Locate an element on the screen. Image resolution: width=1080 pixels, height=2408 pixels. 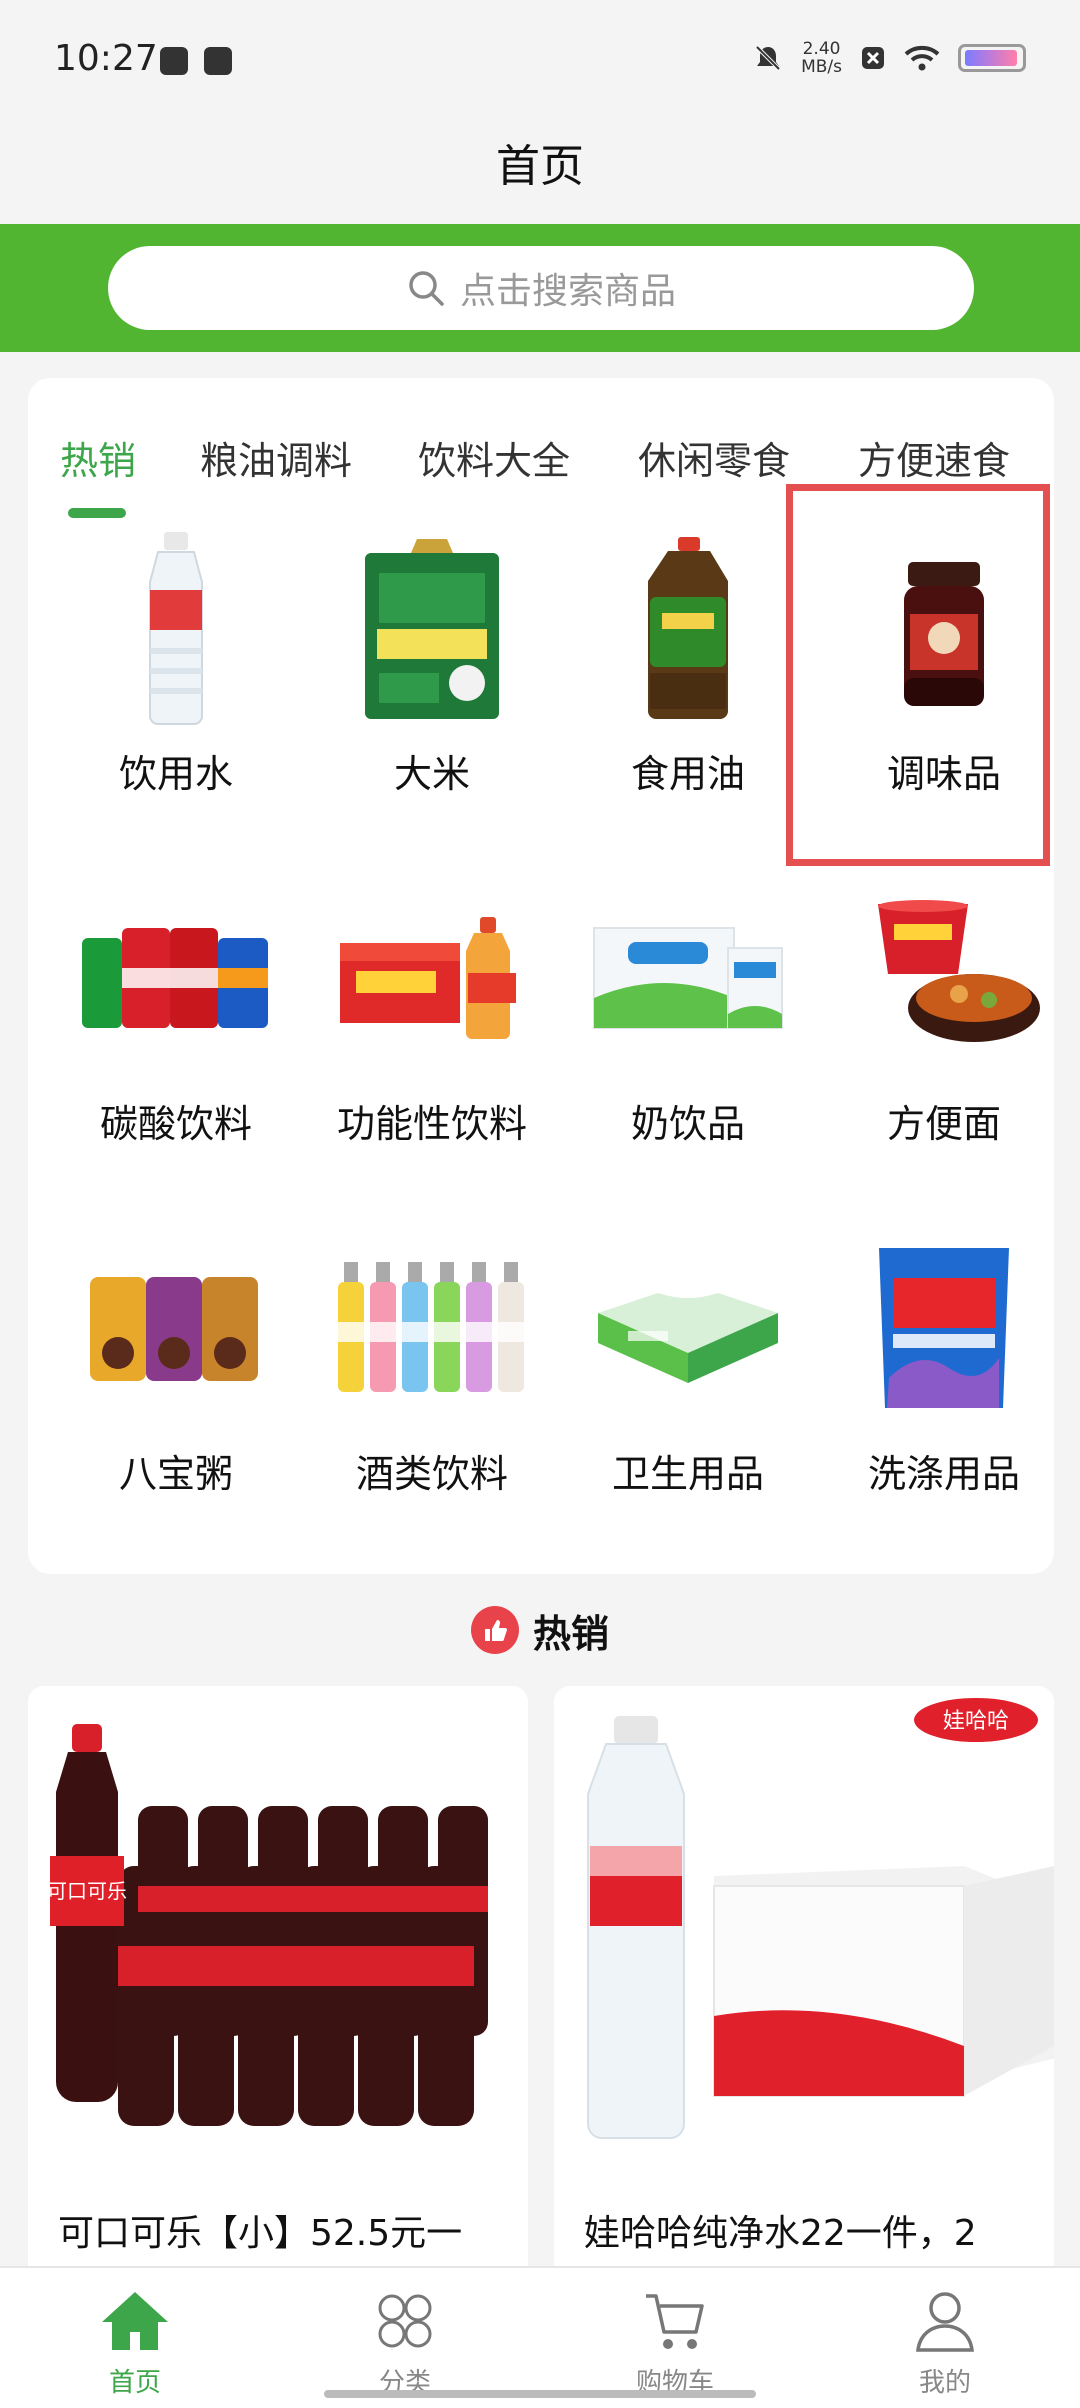
category-instant-noodle: 方便面 is located at coordinates (944, 1028).